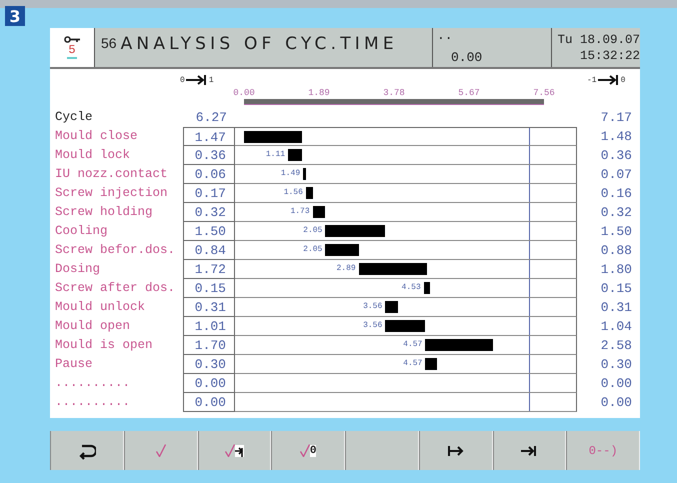 The height and width of the screenshot is (483, 677). I want to click on phase-label: Dosing, so click(78, 269).